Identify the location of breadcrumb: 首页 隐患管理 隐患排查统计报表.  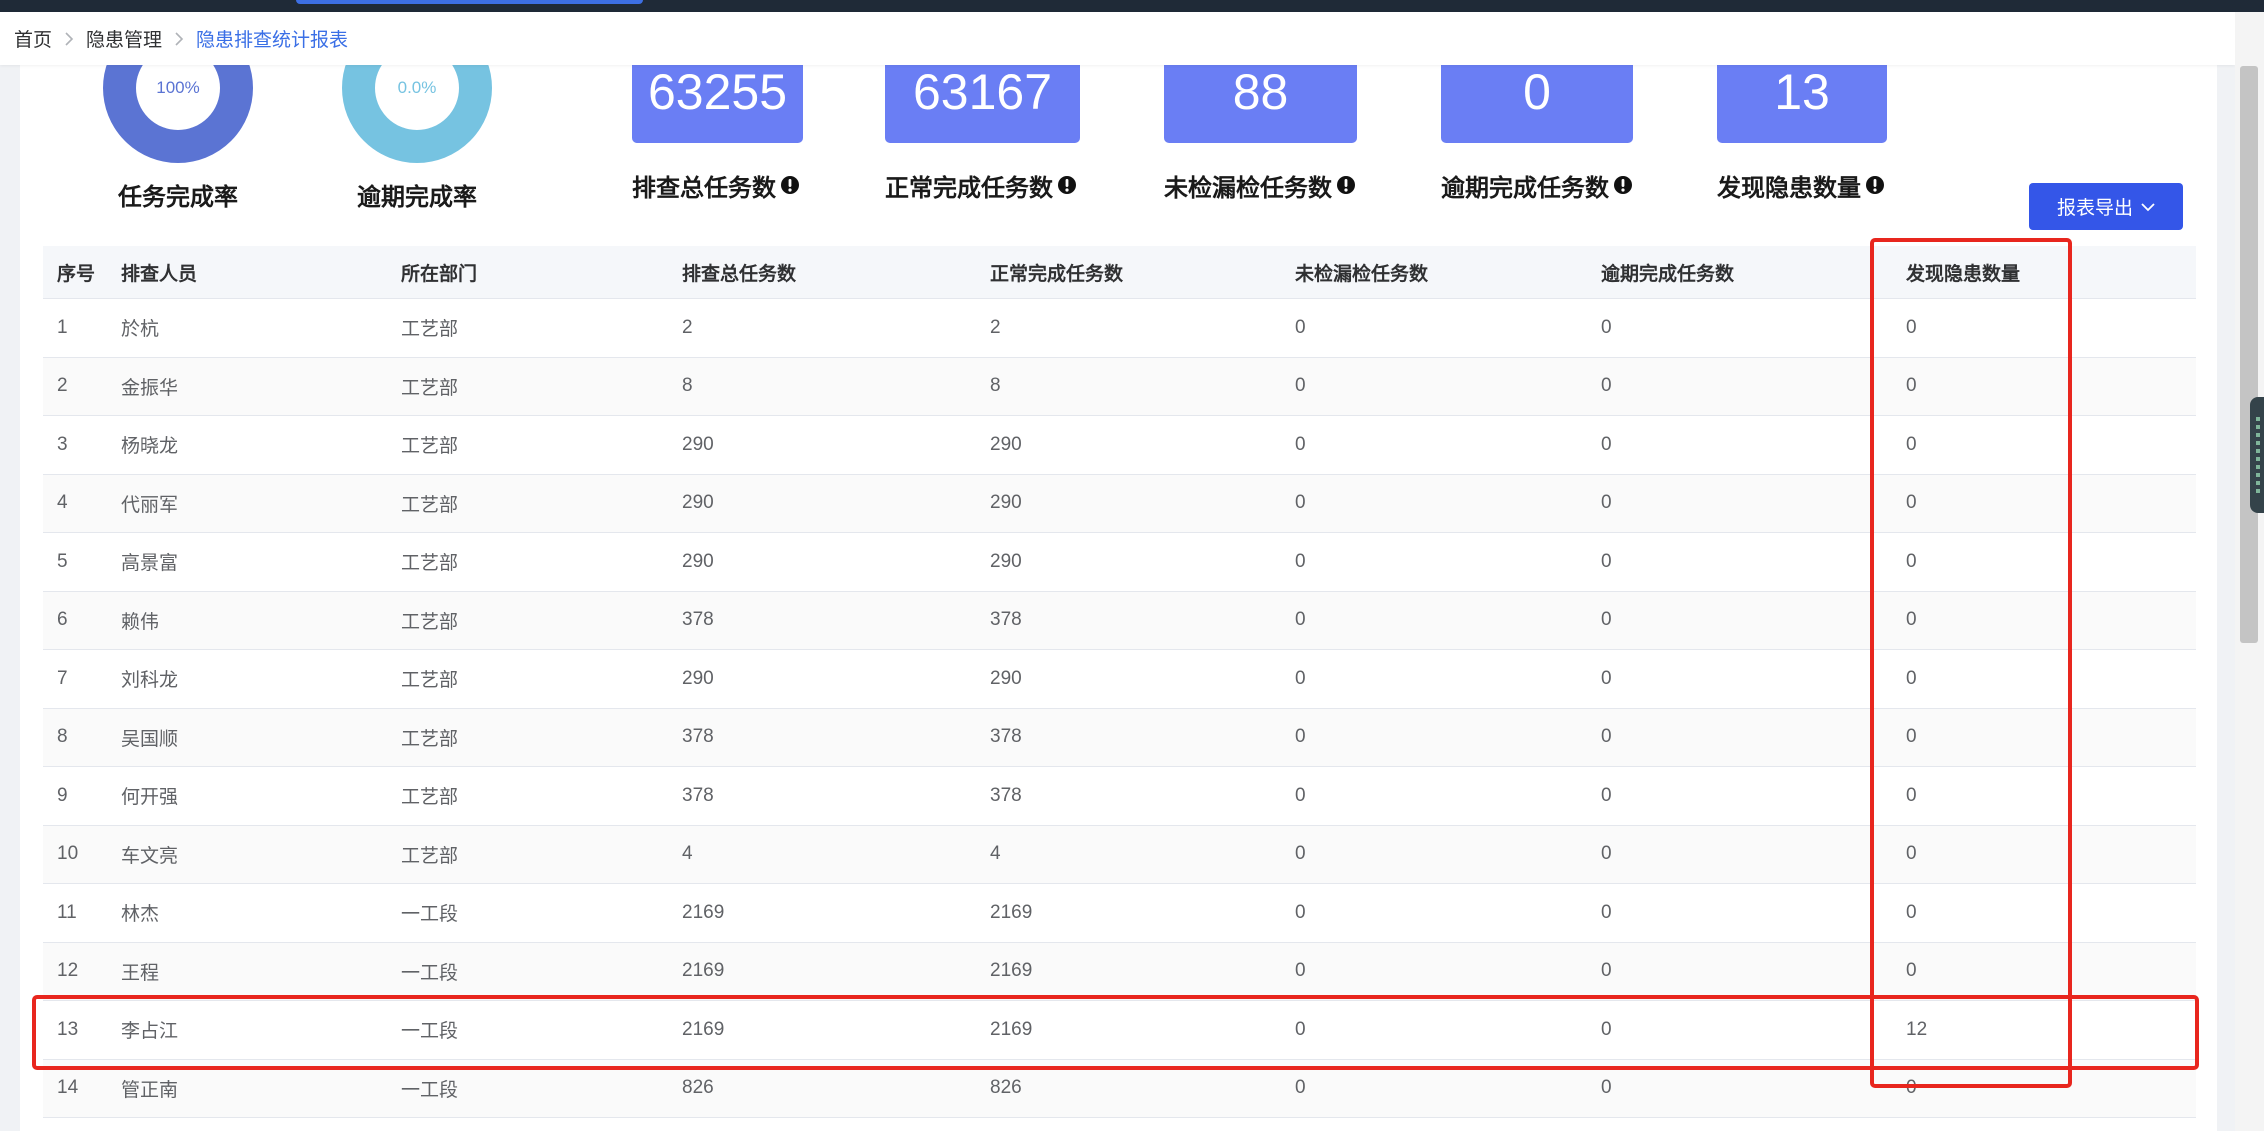
(1117, 38).